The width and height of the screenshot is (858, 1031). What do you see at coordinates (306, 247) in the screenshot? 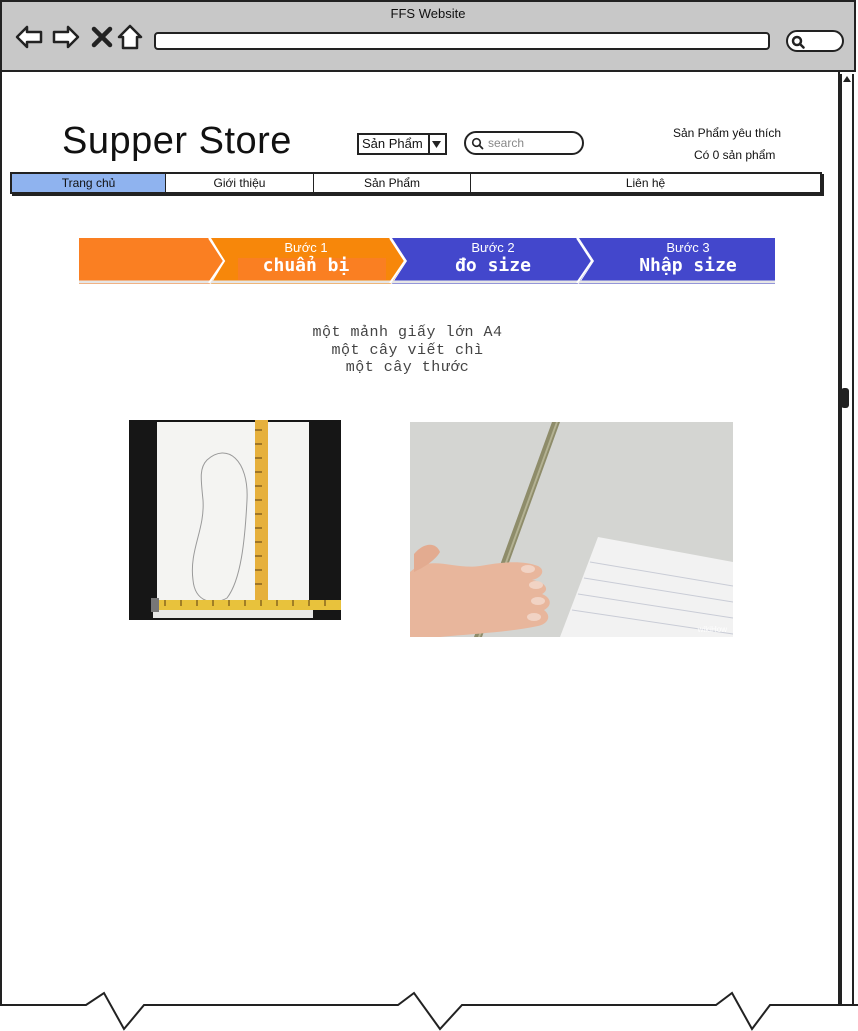
I see `step-1-label: Bước 1` at bounding box center [306, 247].